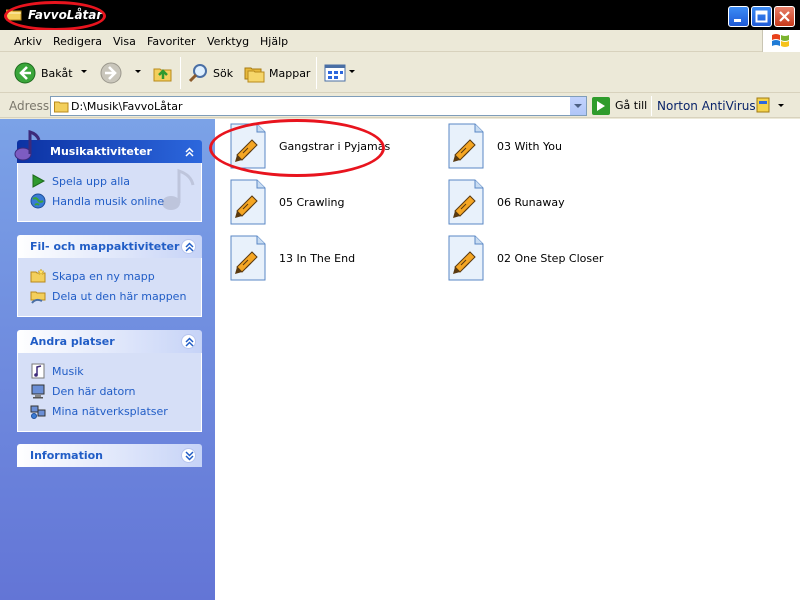  What do you see at coordinates (105, 246) in the screenshot?
I see `panel-title: Fil- och mappaktiviteter` at bounding box center [105, 246].